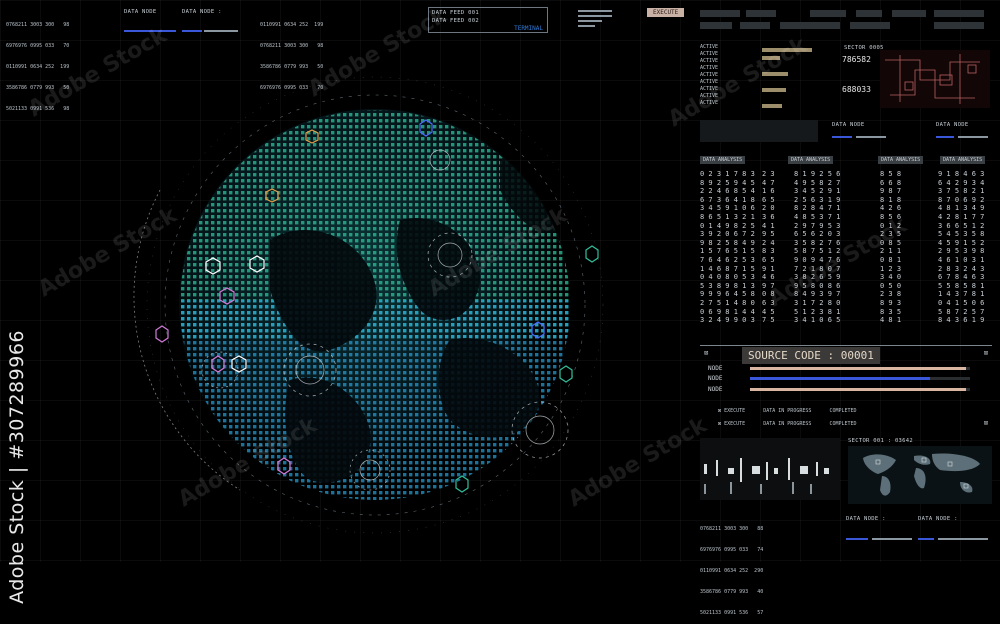 The width and height of the screenshot is (1000, 624). I want to click on terminal-label: TERMINAL, so click(528, 28).